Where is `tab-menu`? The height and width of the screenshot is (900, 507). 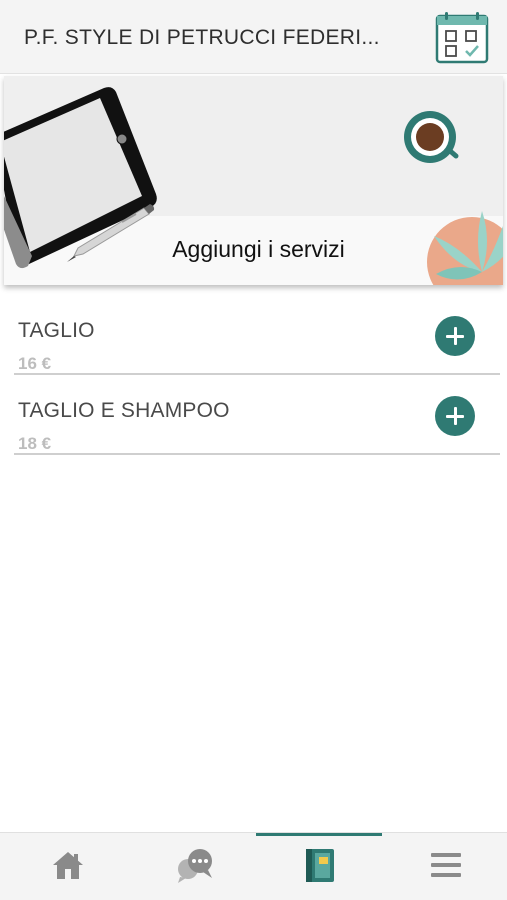
tab-menu is located at coordinates (444, 866).